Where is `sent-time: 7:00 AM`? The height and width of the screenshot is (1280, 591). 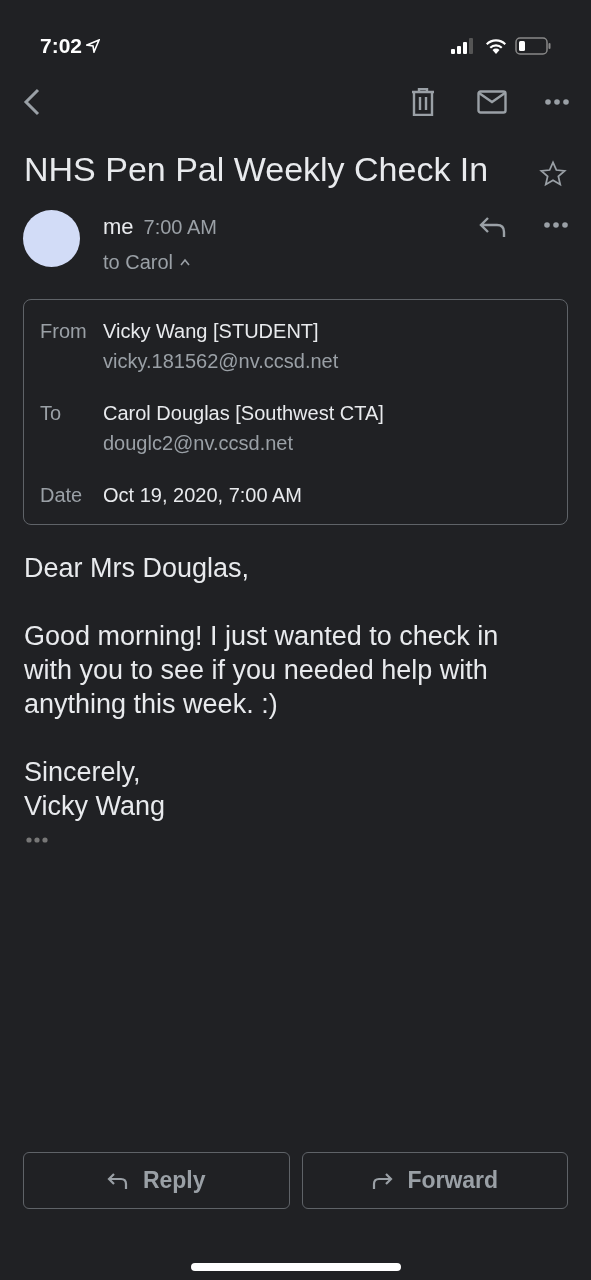 sent-time: 7:00 AM is located at coordinates (180, 227).